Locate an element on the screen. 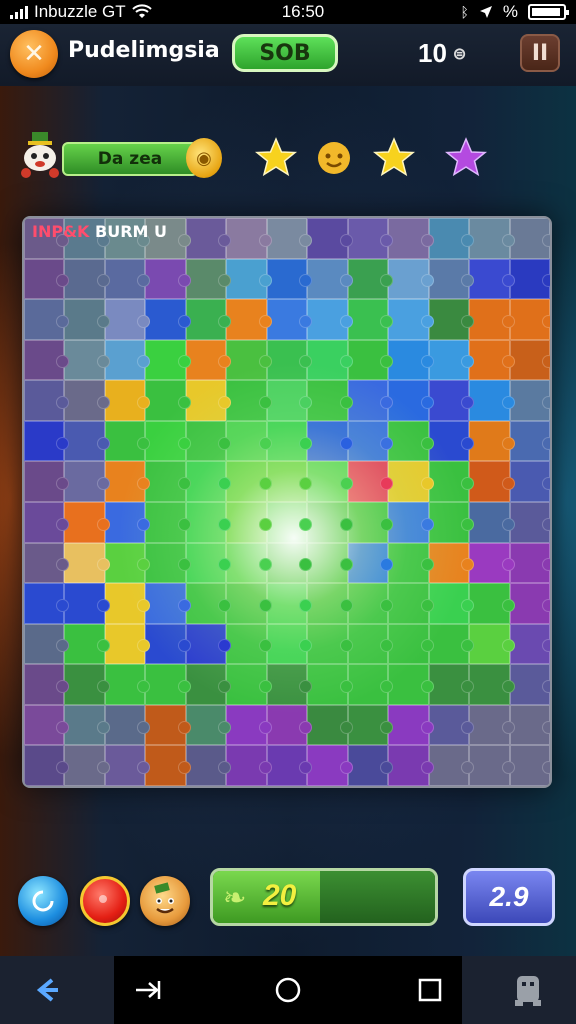 This screenshot has width=576, height=1024. multiplier-button: 2.9 is located at coordinates (509, 897).